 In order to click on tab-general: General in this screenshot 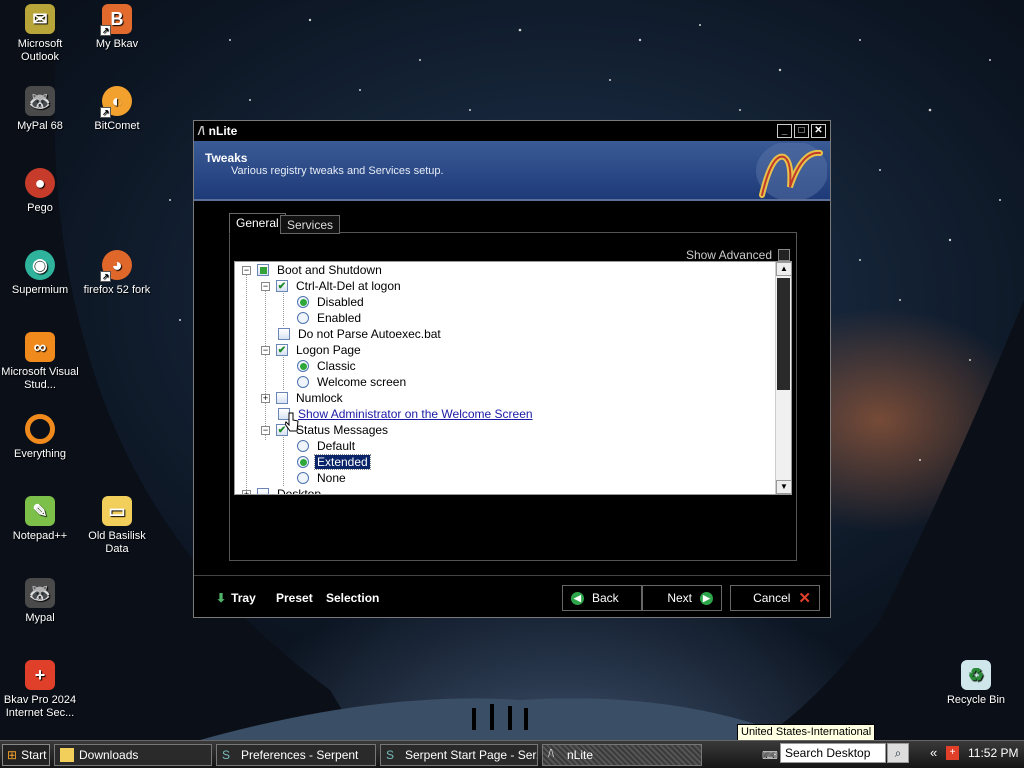, I will do `click(257, 223)`.